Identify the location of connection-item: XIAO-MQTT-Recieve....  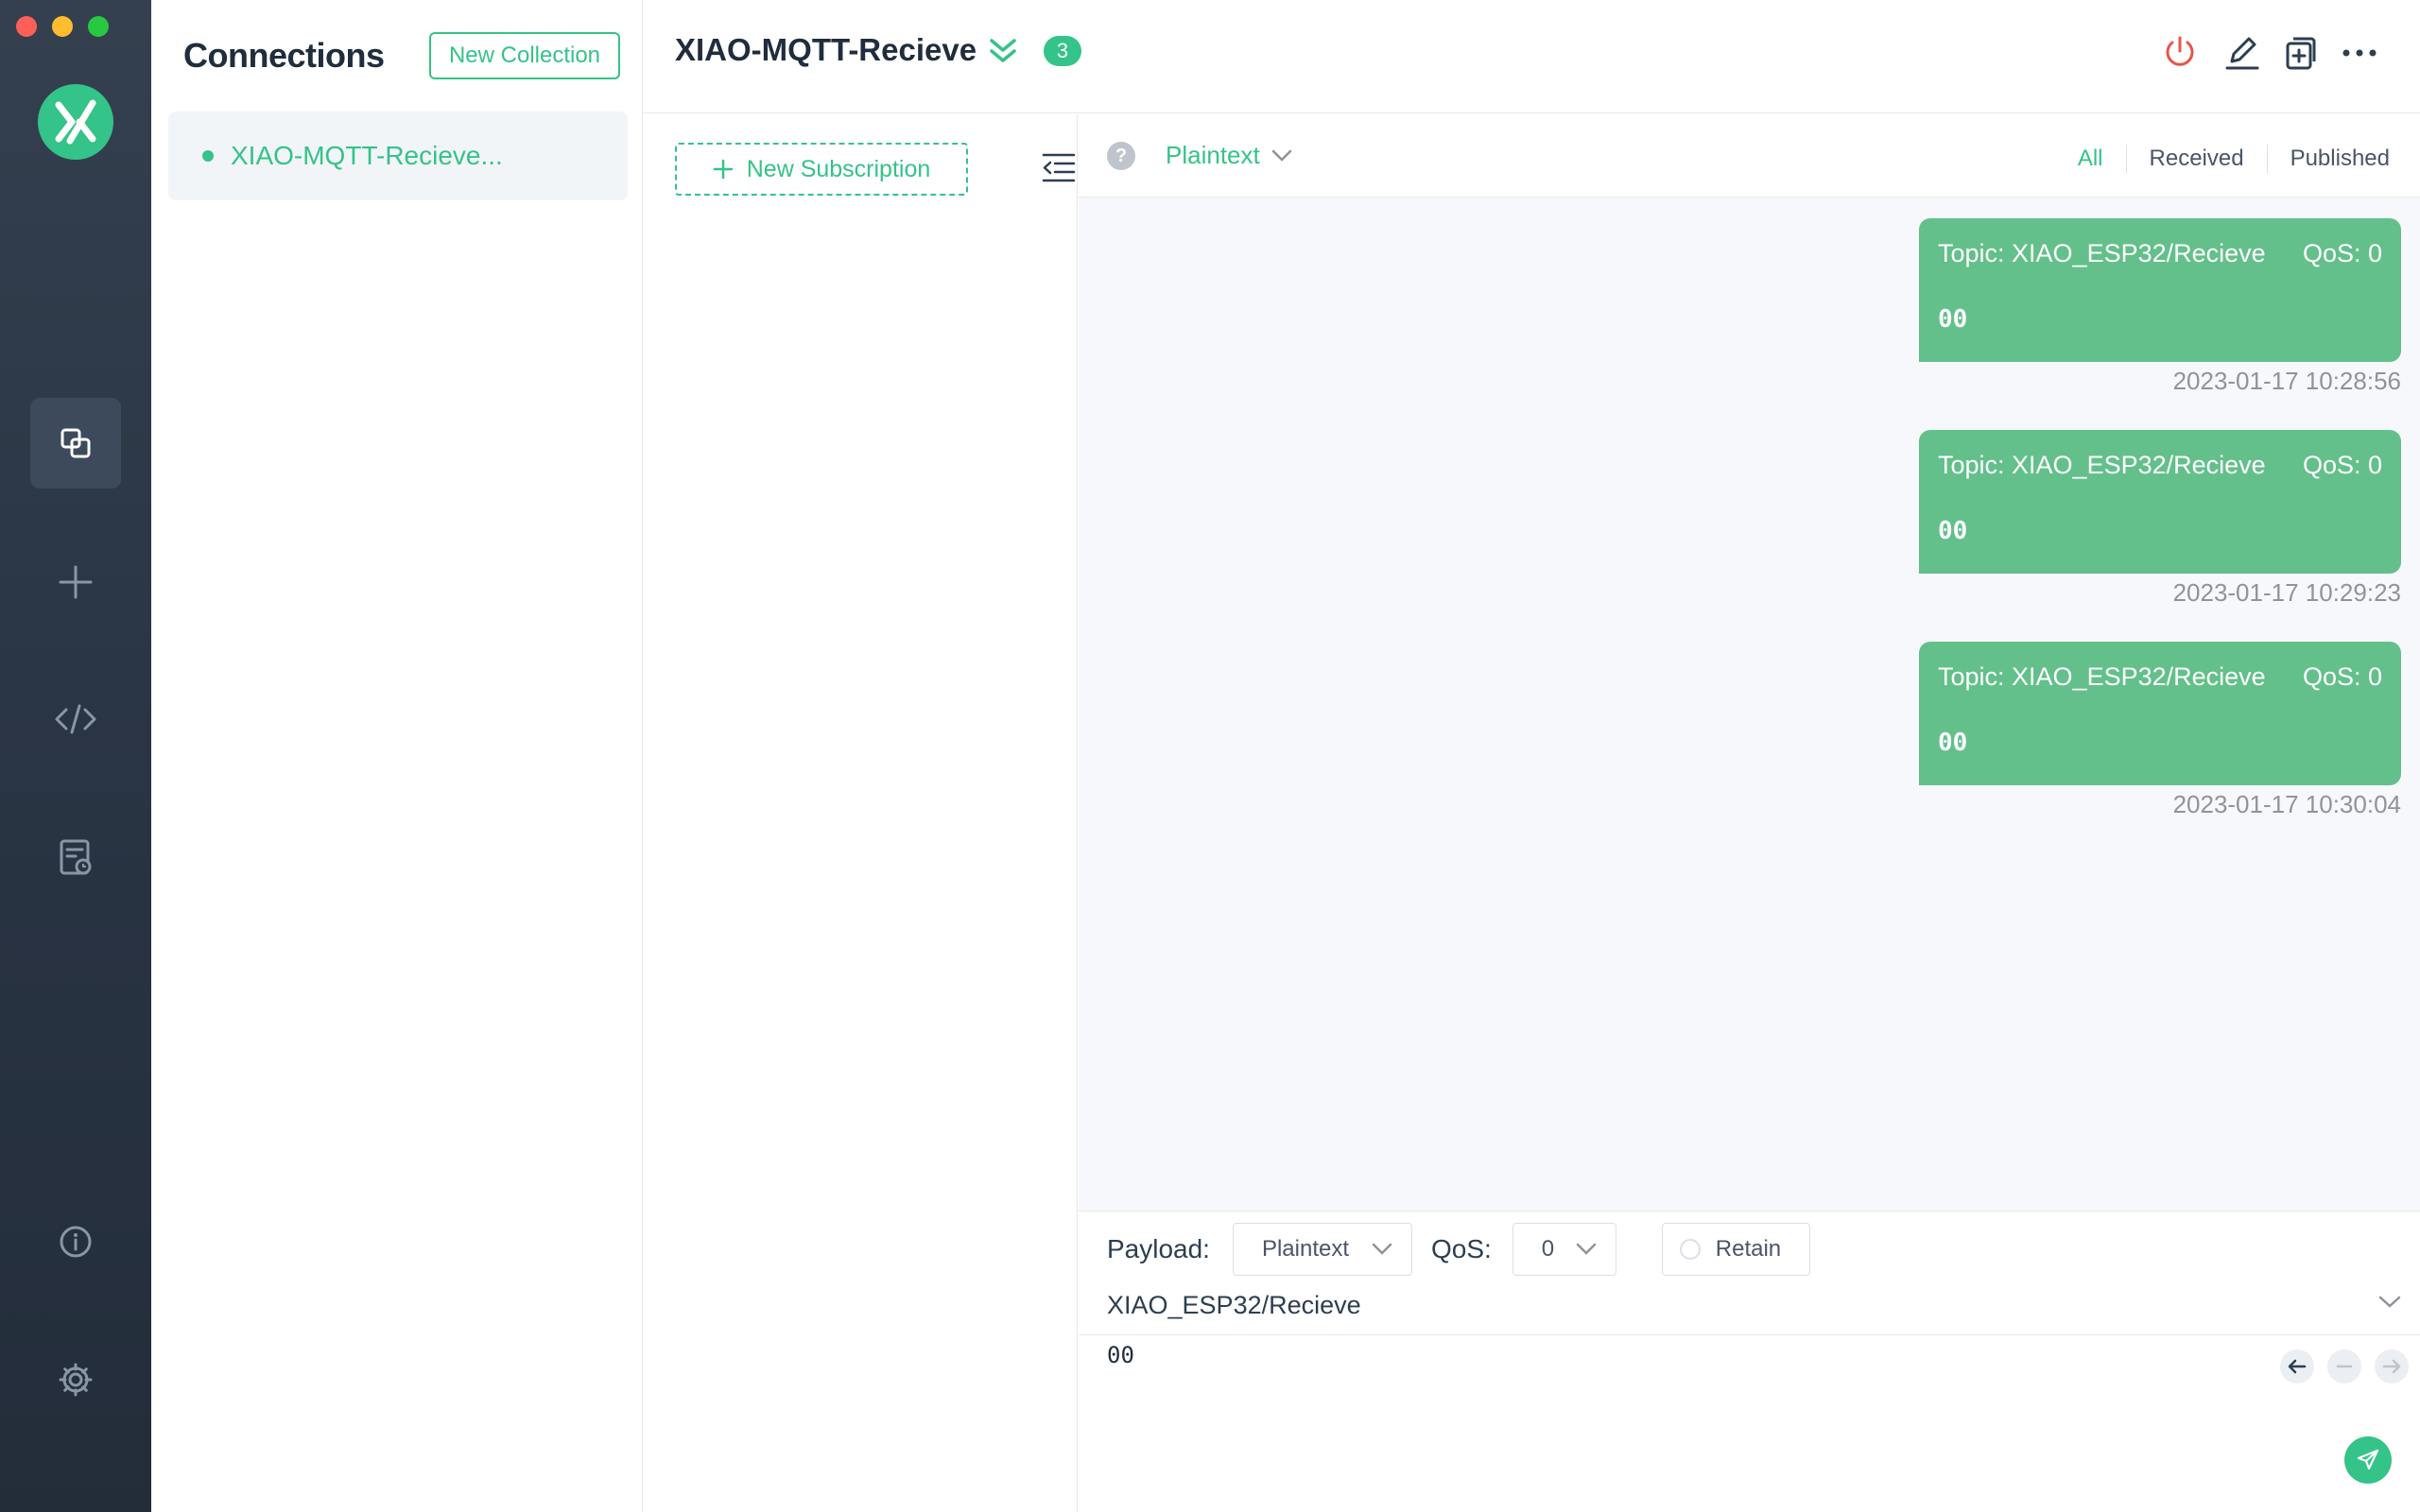
(398, 156).